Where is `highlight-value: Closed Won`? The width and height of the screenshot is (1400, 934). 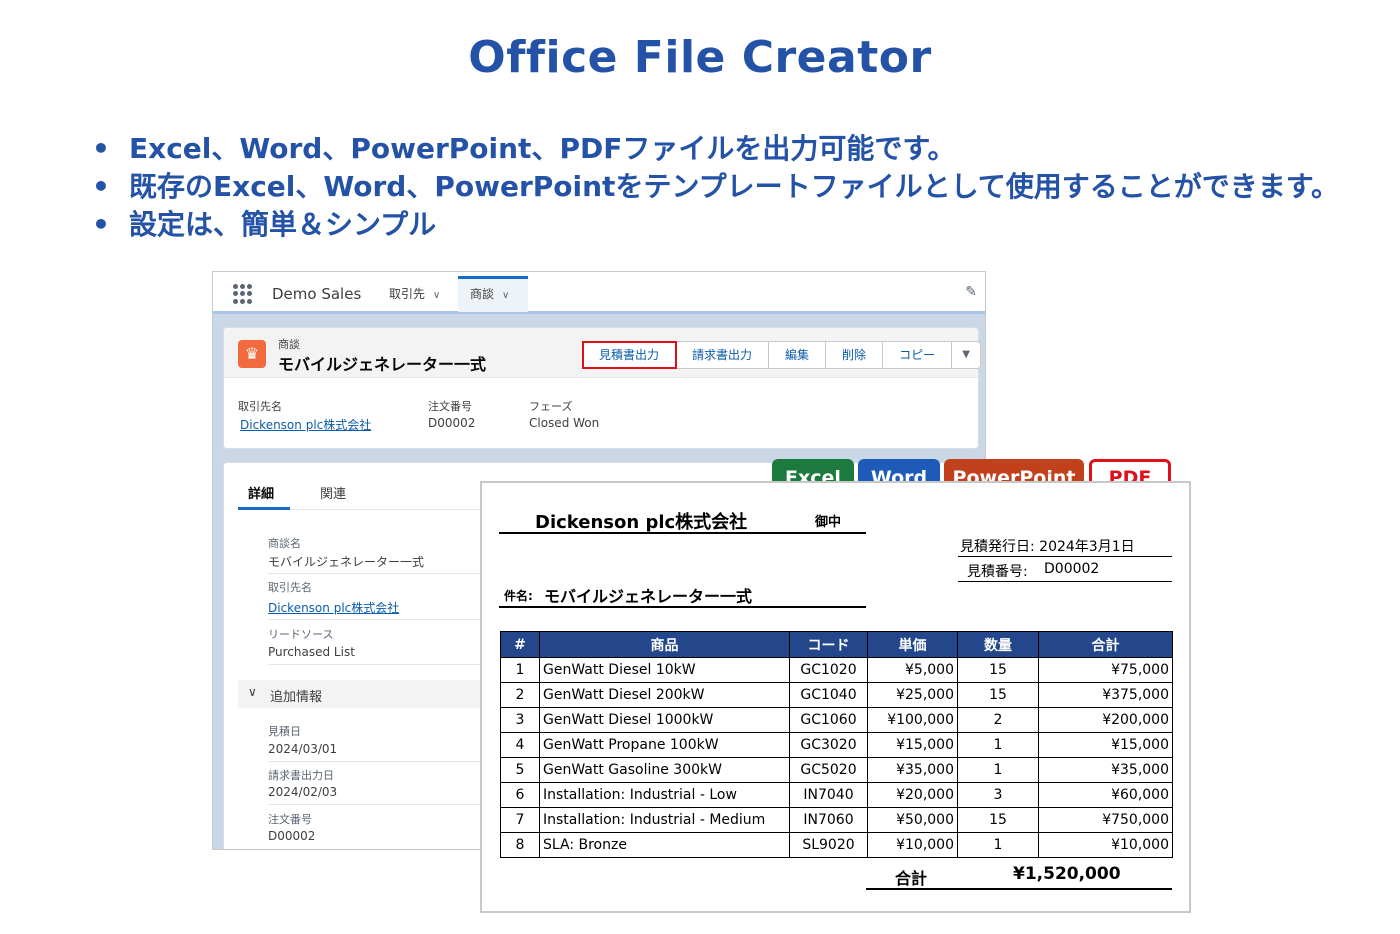
highlight-value: Closed Won is located at coordinates (564, 423).